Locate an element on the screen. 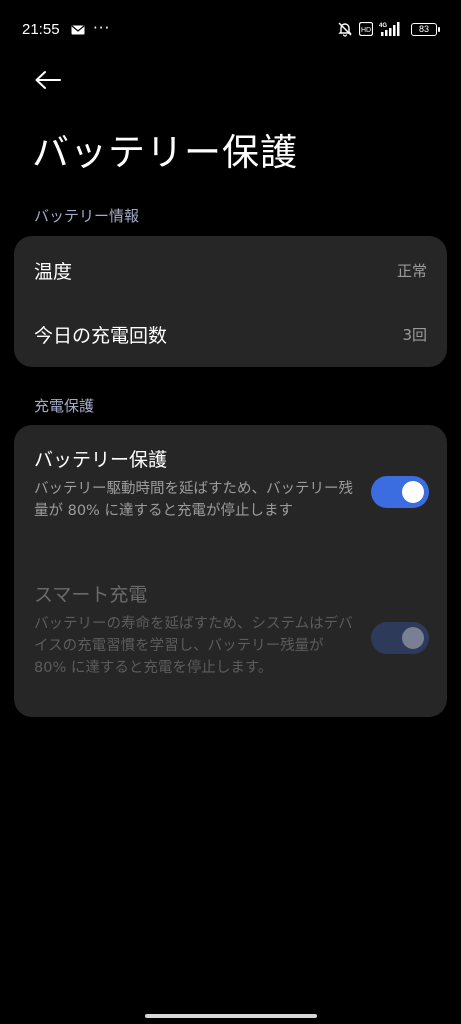 The height and width of the screenshot is (1024, 461). section-header-charge-protection: 充電保護 is located at coordinates (64, 406).